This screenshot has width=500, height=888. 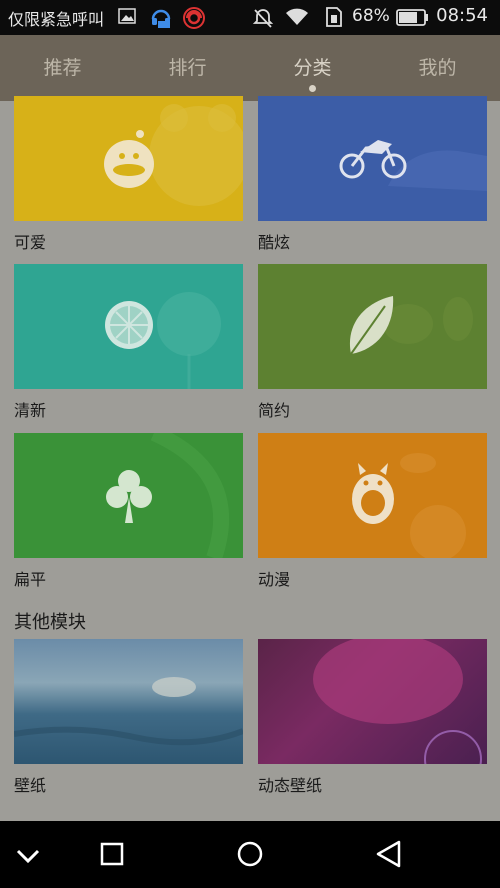 I want to click on module-label: 壁纸, so click(x=30, y=785).